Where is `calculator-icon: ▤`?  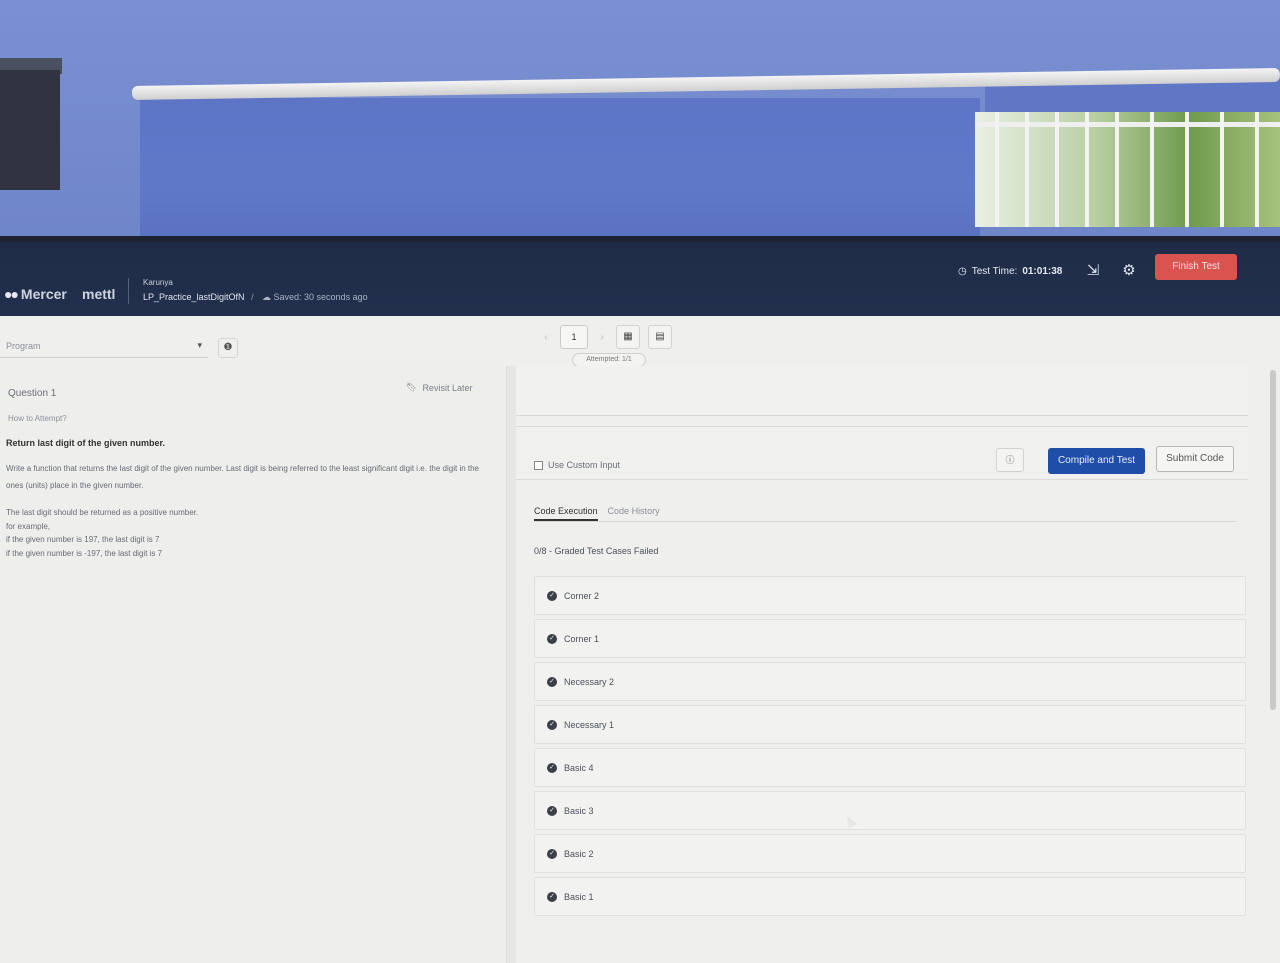 calculator-icon: ▤ is located at coordinates (660, 337).